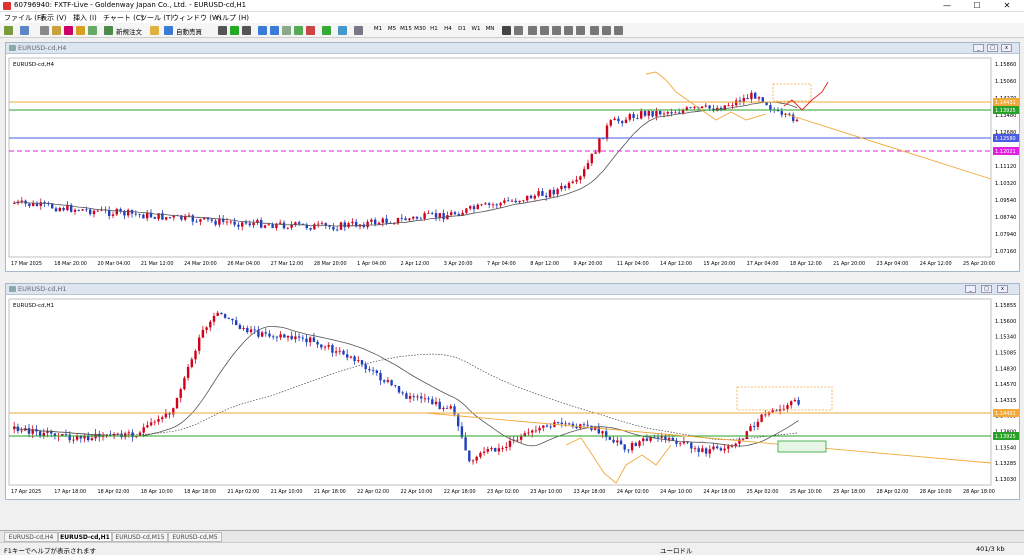 The height and width of the screenshot is (555, 1024). Describe the element at coordinates (556, 30) in the screenshot. I see `trendline-icon` at that location.